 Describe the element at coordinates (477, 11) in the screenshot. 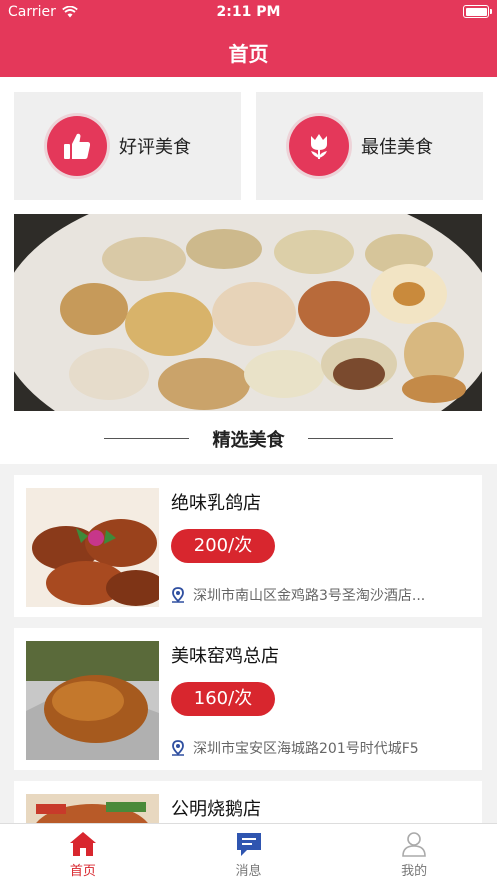

I see `battery-icon` at that location.